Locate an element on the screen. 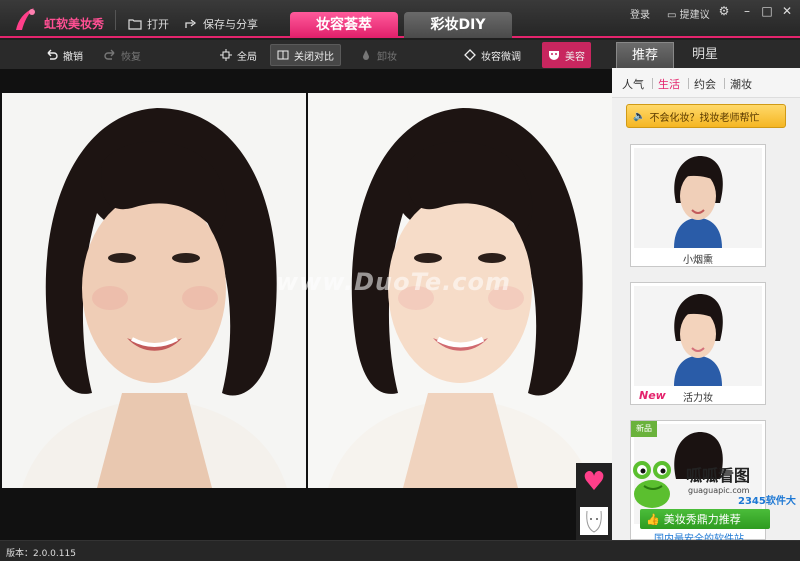 The height and width of the screenshot is (561, 800). face-thumbnail-button is located at coordinates (594, 521).